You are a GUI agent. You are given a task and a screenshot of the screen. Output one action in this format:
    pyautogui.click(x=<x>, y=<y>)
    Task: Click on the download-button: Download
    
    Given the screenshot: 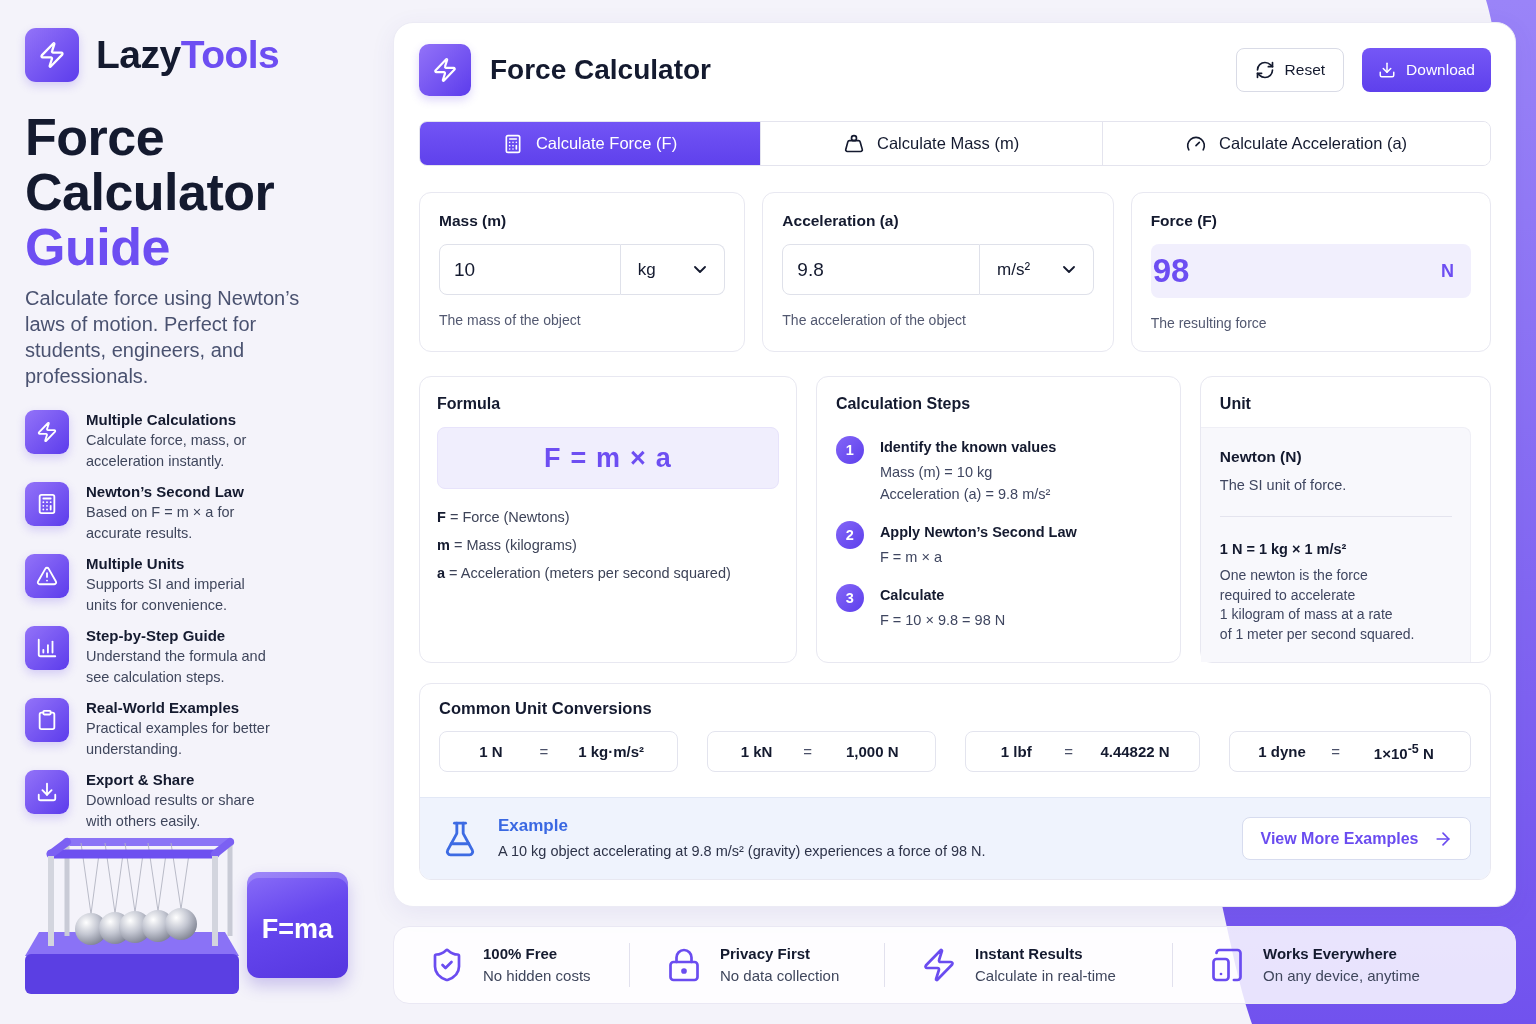 What is the action you would take?
    pyautogui.click(x=1426, y=70)
    